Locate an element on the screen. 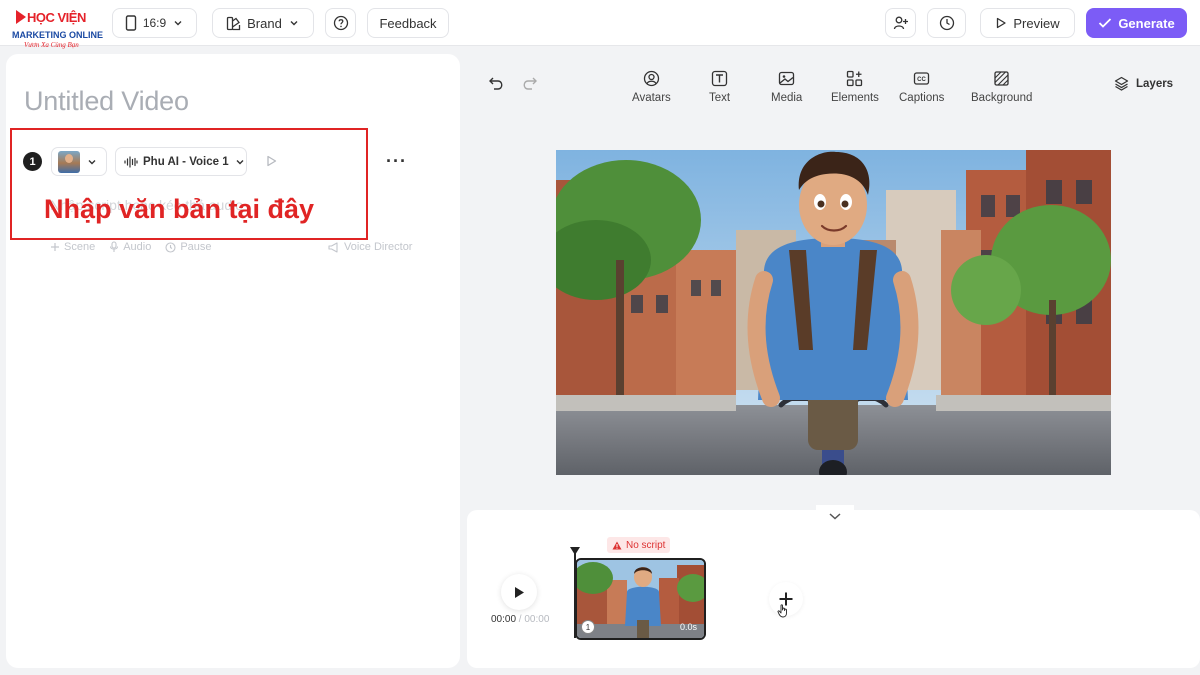 This screenshot has height=675, width=1200. add-user-icon is located at coordinates (900, 23).